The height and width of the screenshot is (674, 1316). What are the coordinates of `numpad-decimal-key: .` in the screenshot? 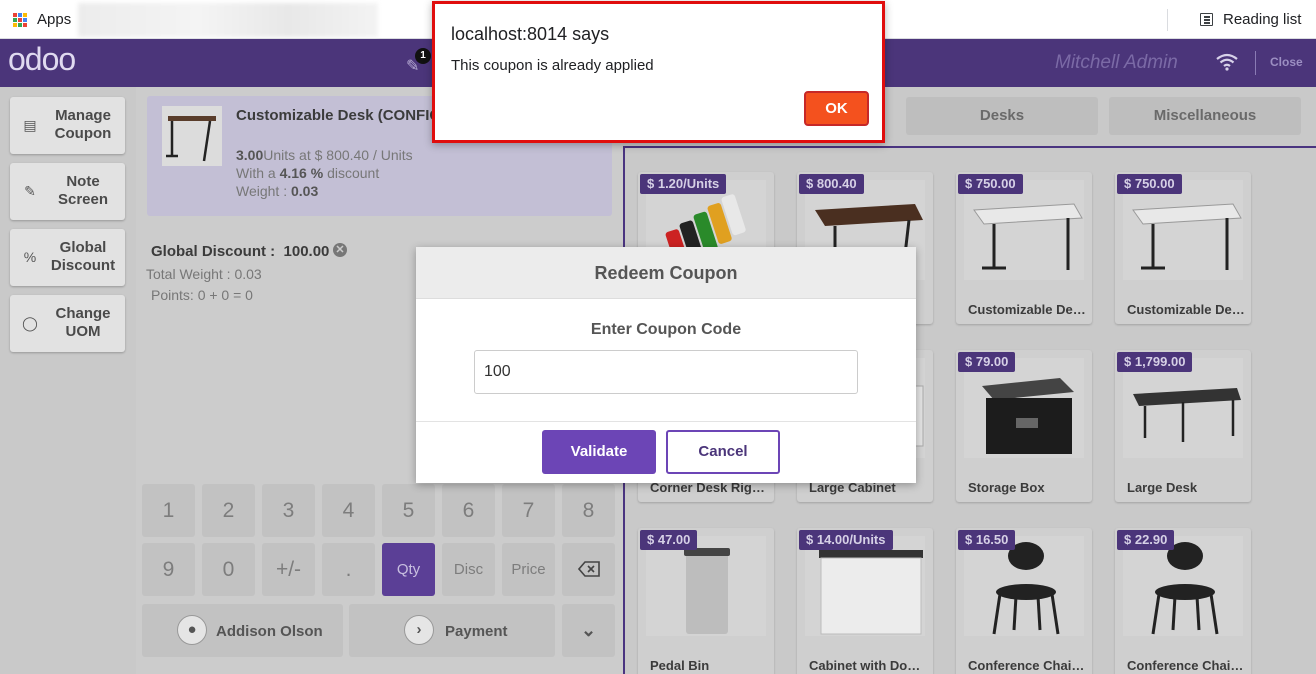 It's located at (348, 569).